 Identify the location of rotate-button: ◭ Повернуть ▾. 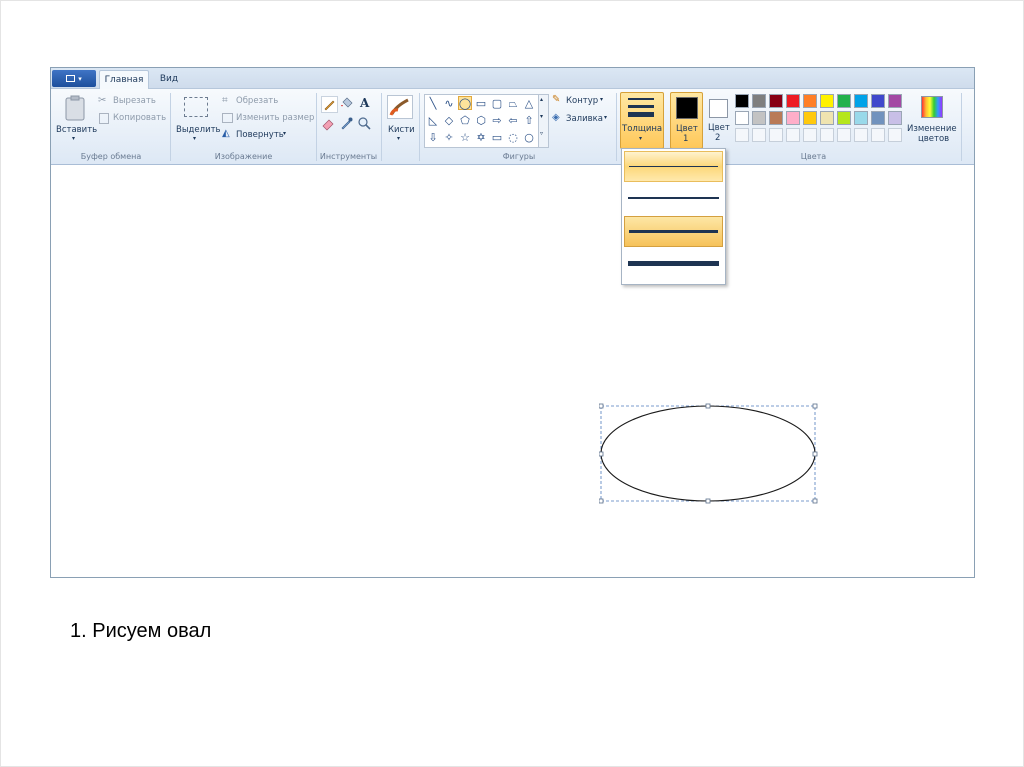
(261, 135).